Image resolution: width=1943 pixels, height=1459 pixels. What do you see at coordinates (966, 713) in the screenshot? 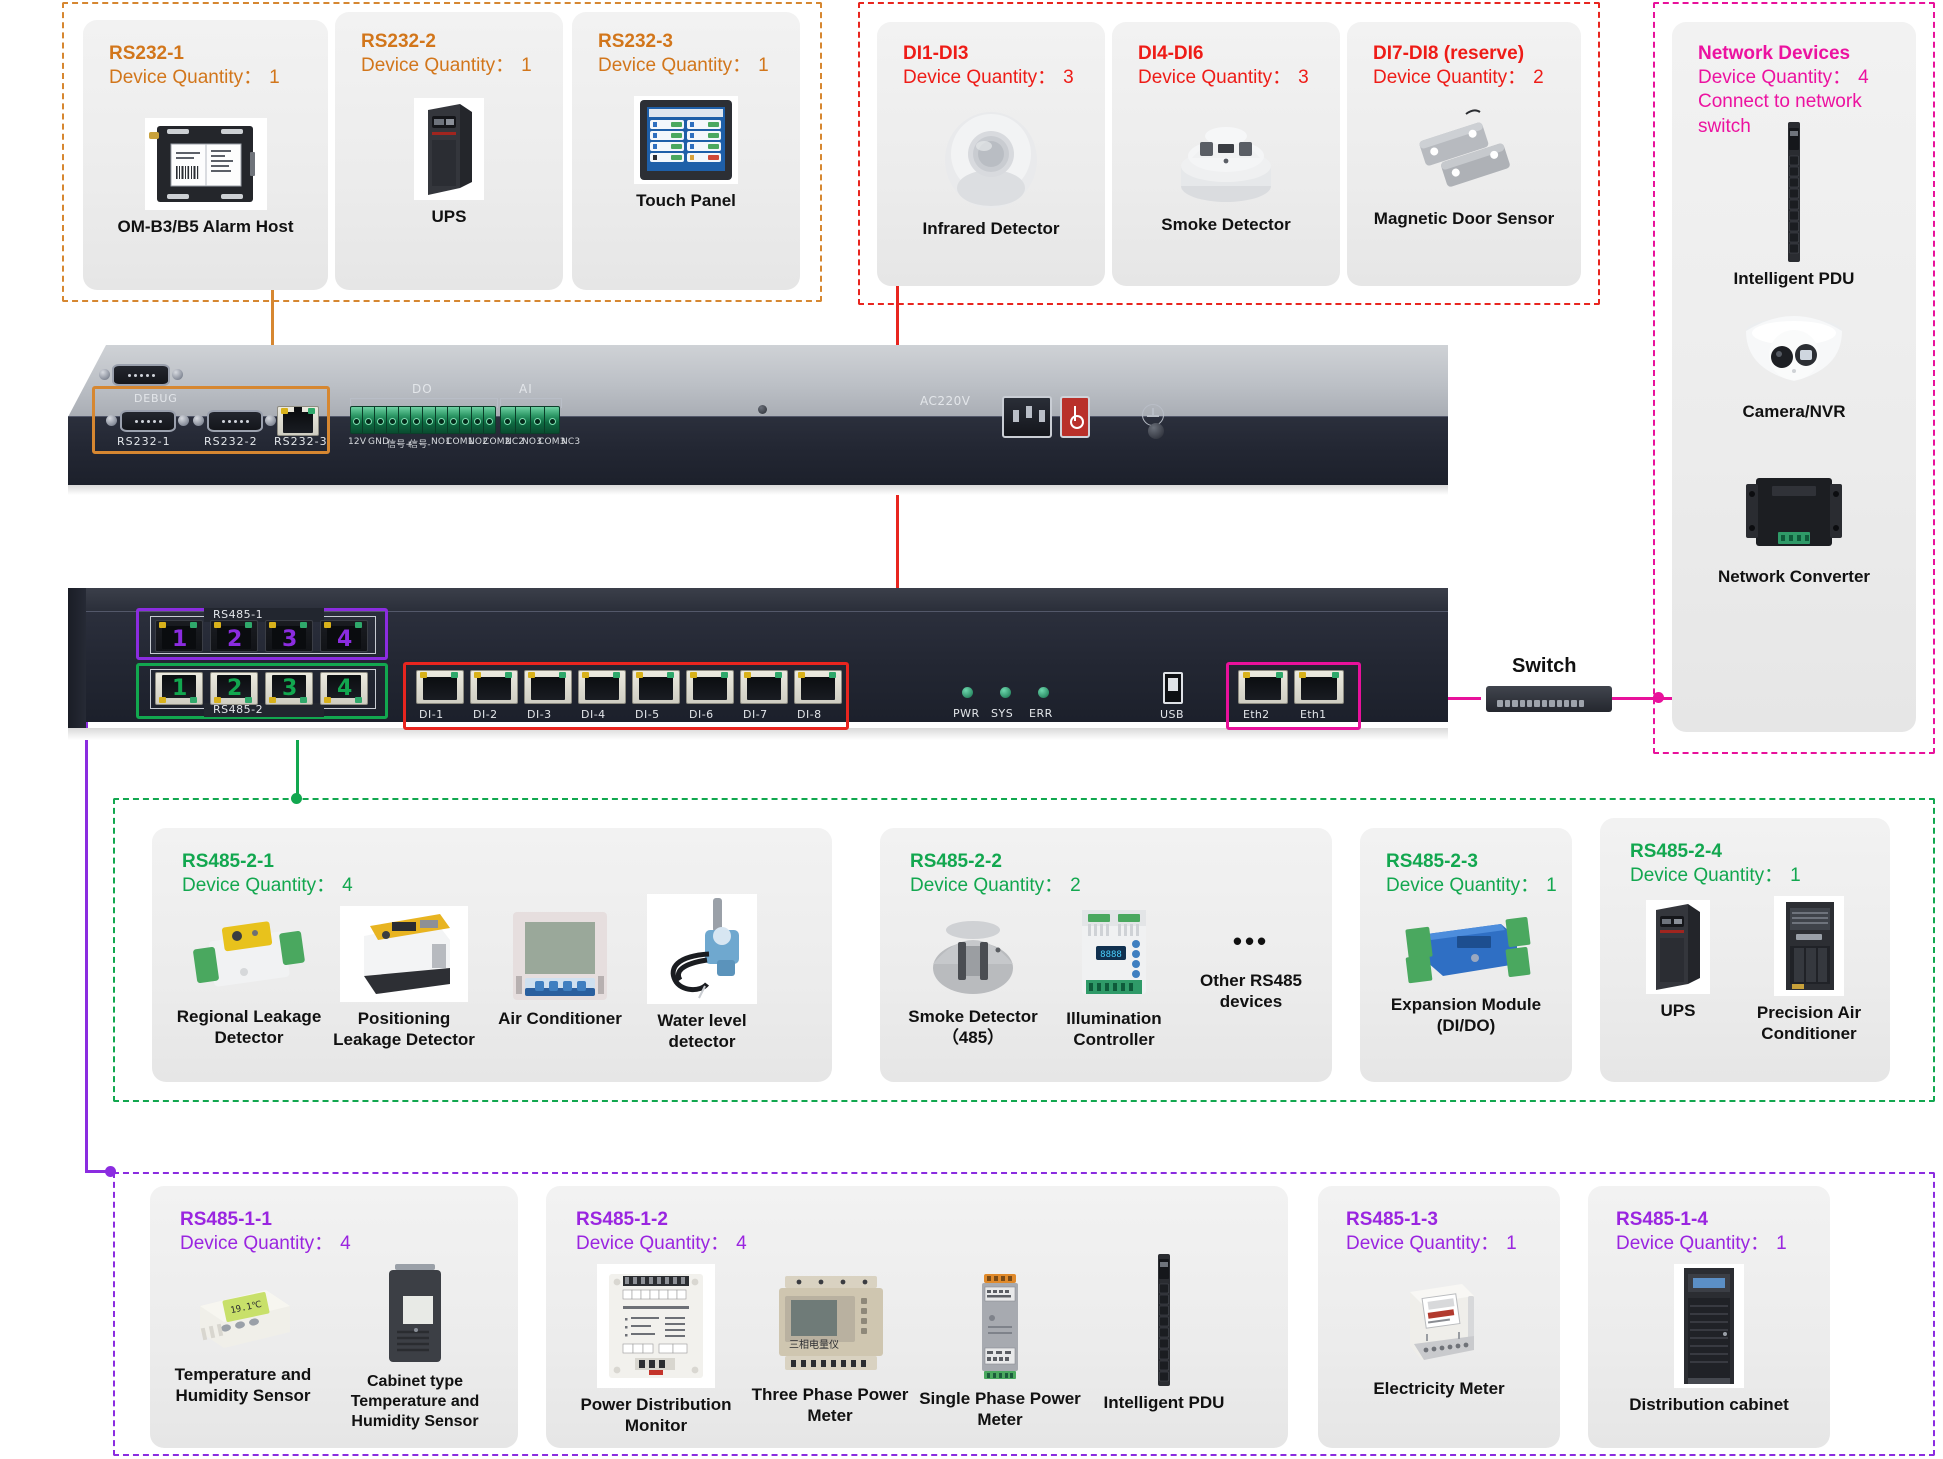
I see `pwr-label: PWR` at bounding box center [966, 713].